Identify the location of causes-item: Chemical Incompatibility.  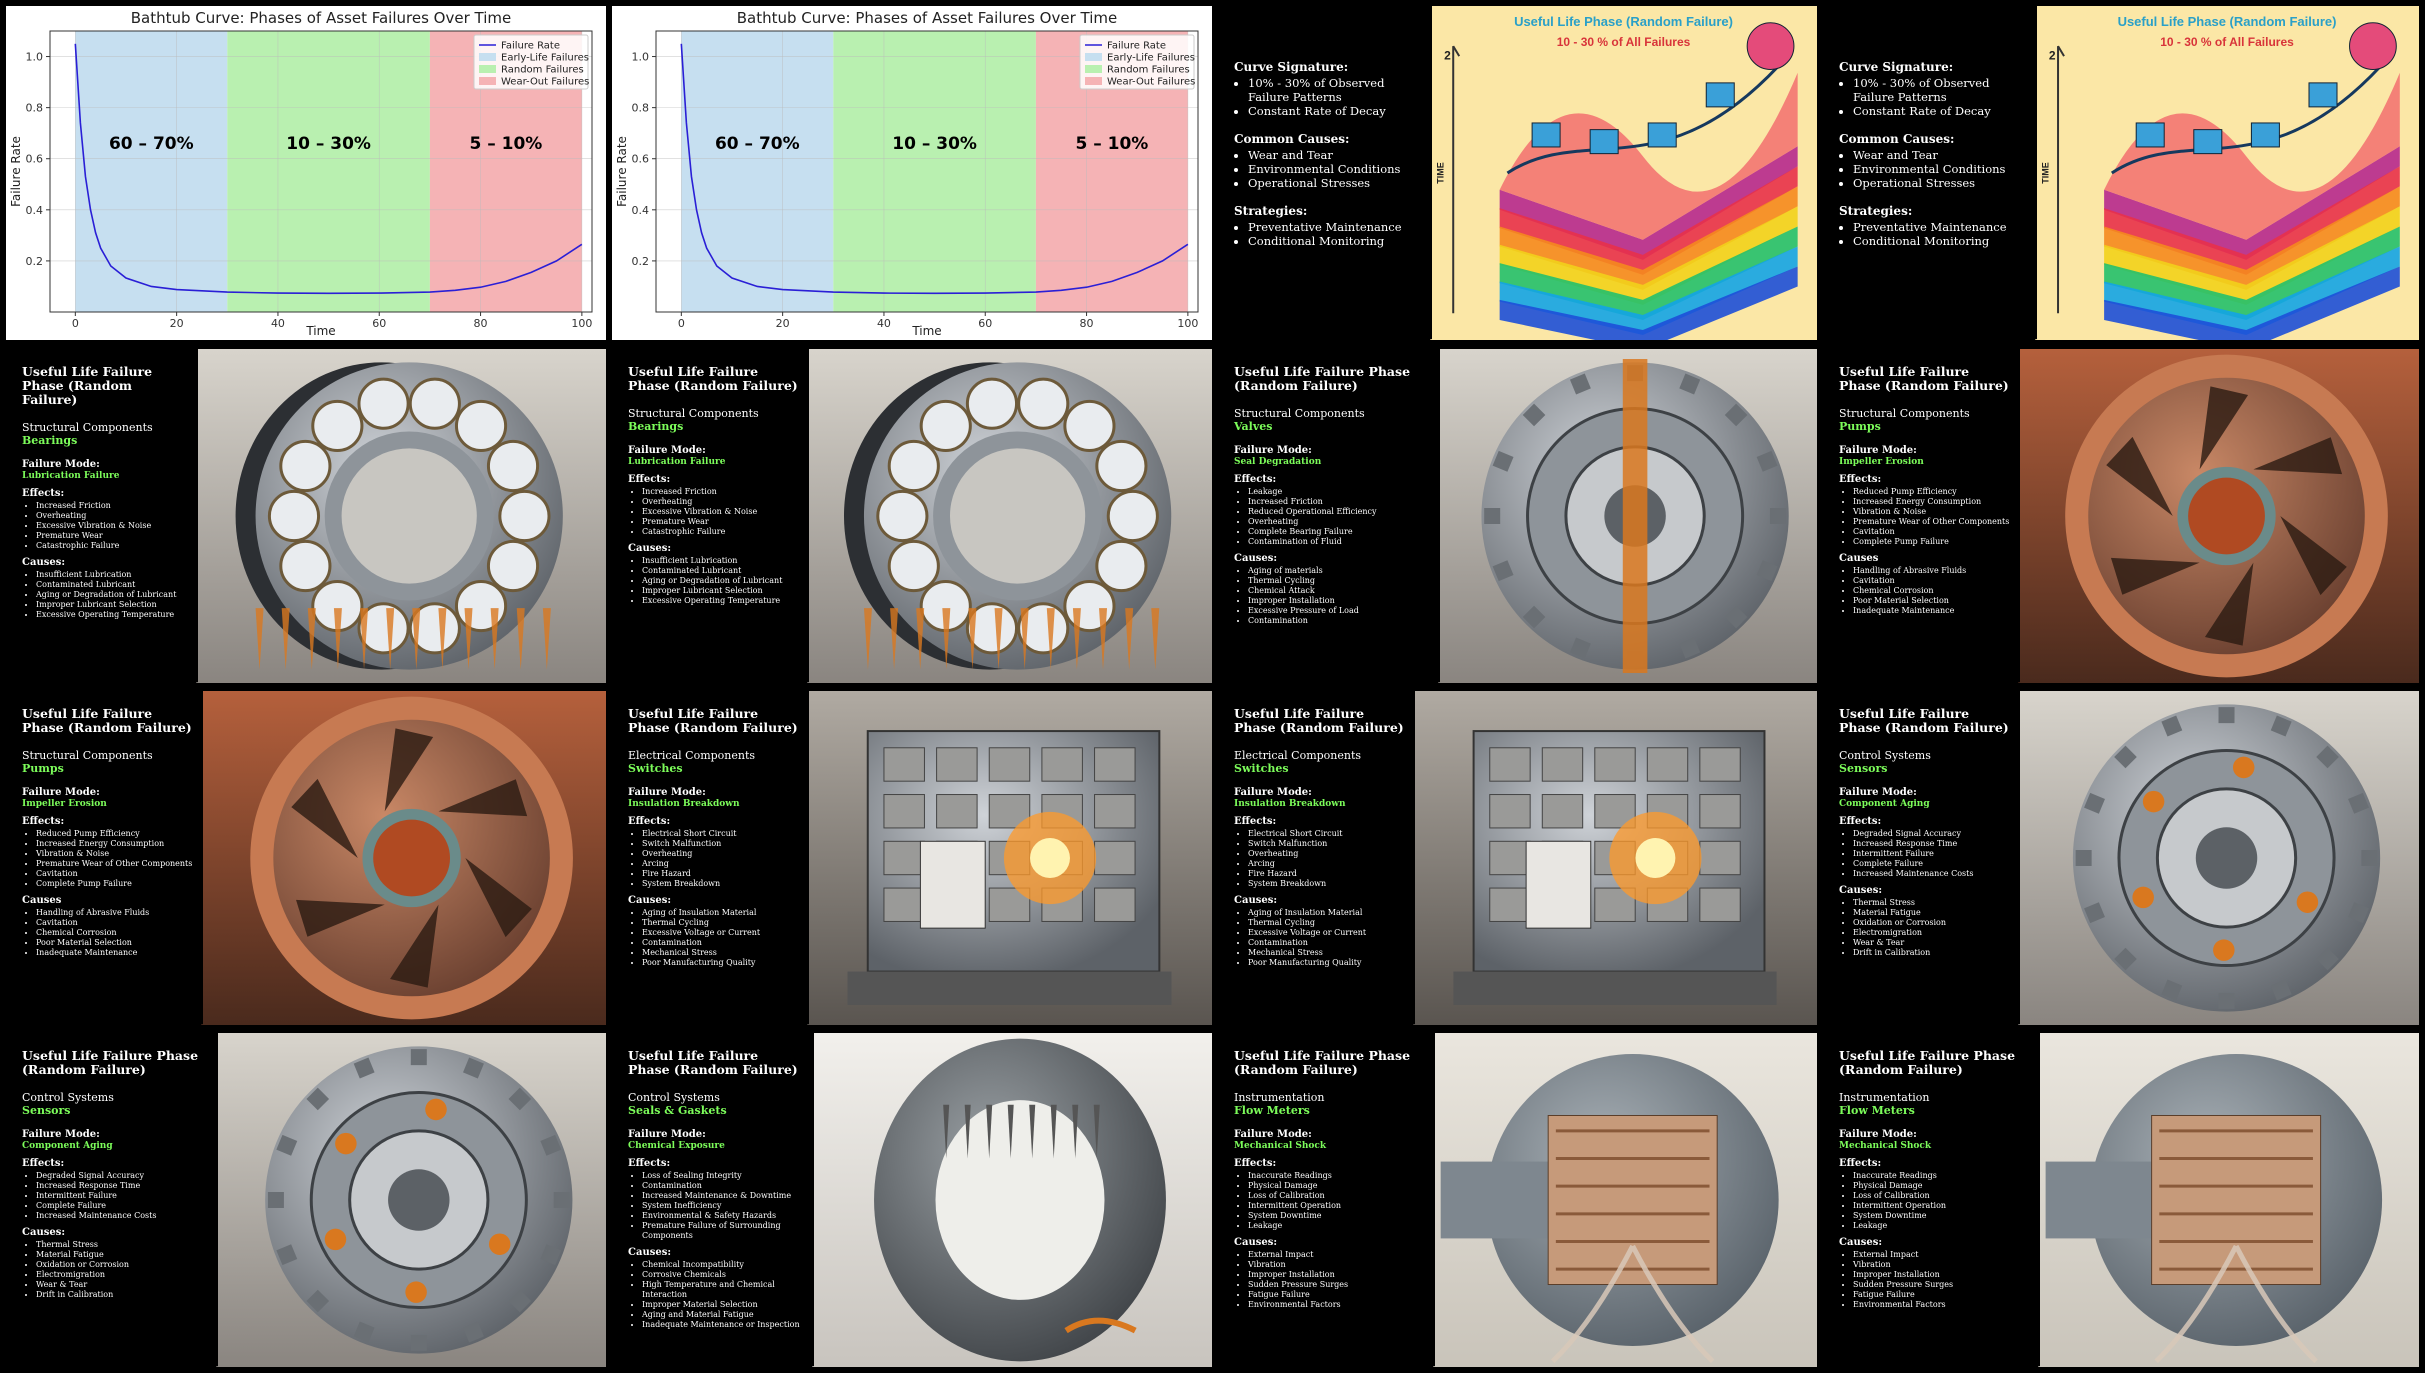
(723, 1265).